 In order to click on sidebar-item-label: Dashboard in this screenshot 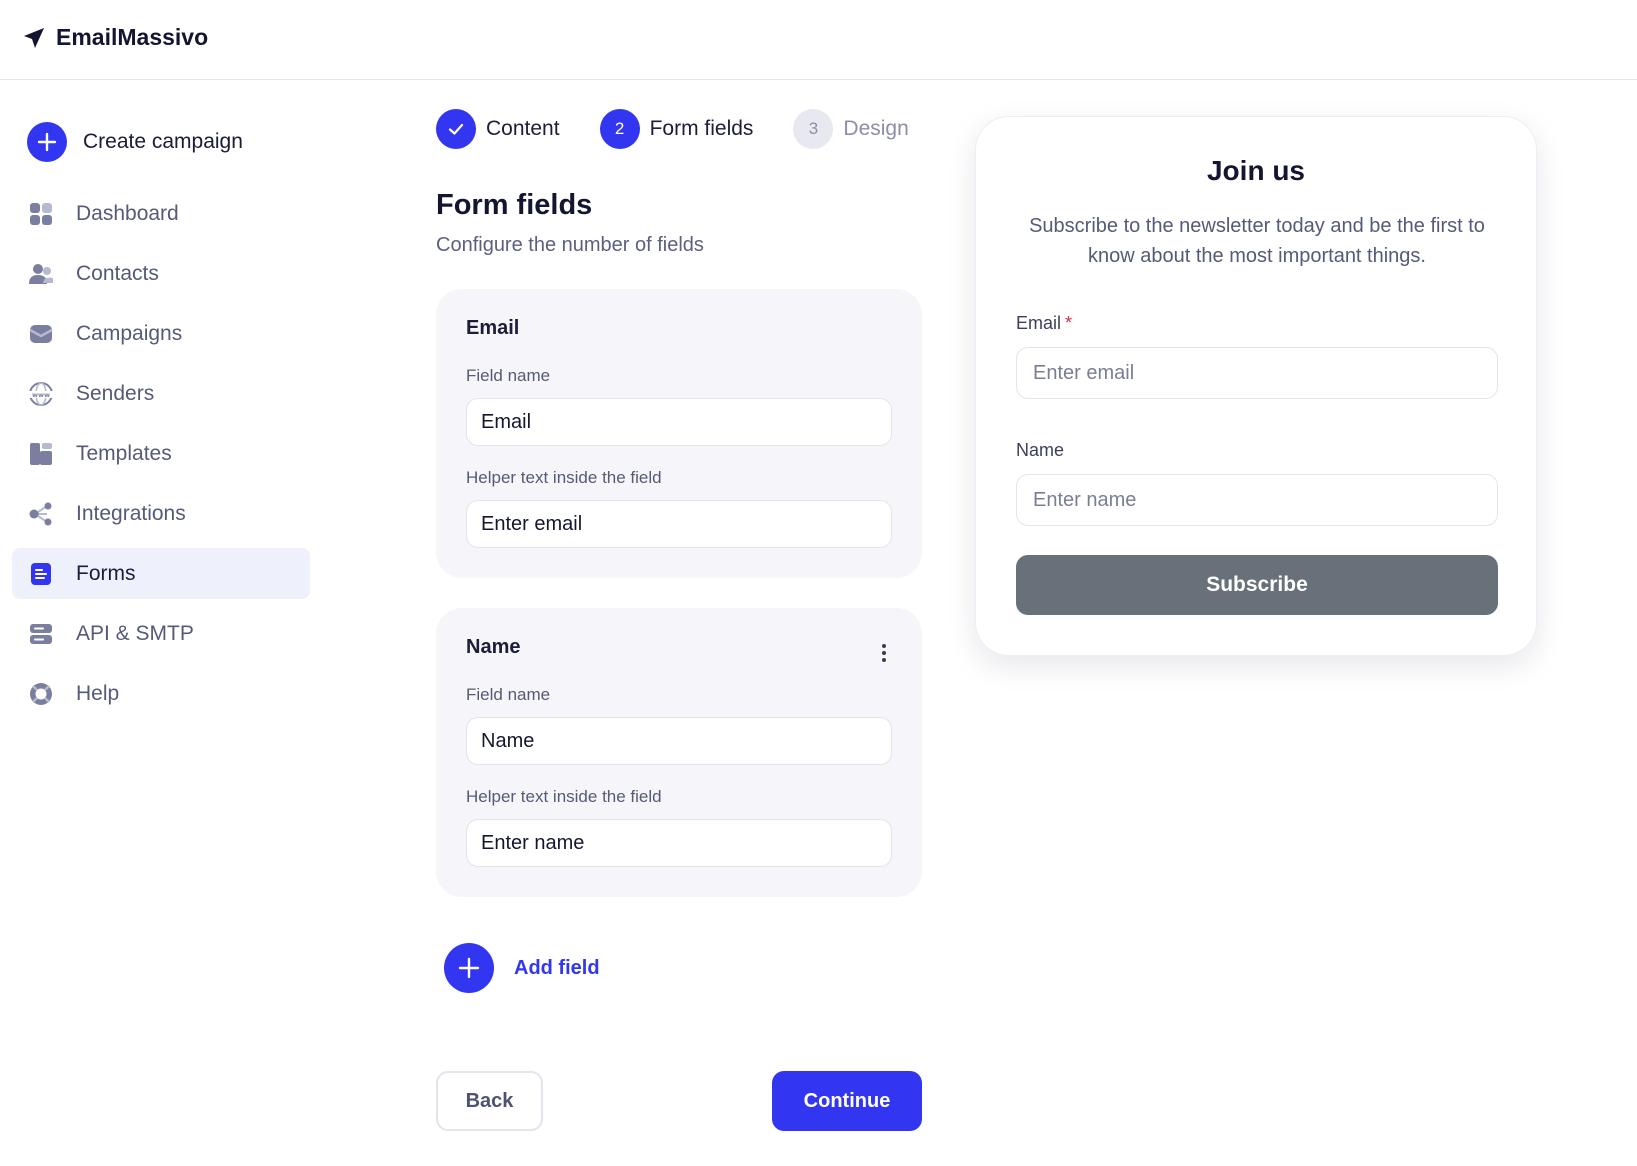, I will do `click(127, 213)`.